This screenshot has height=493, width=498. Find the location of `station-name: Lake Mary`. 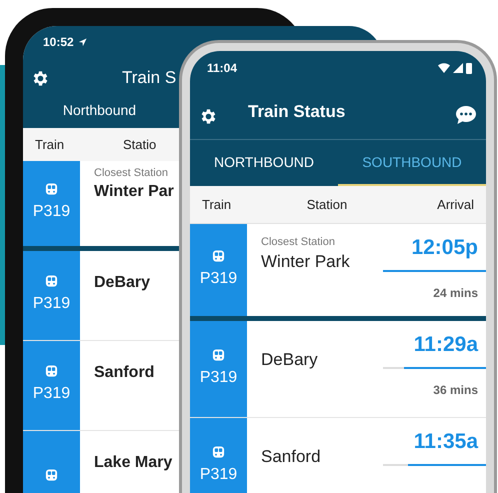

station-name: Lake Mary is located at coordinates (134, 463).